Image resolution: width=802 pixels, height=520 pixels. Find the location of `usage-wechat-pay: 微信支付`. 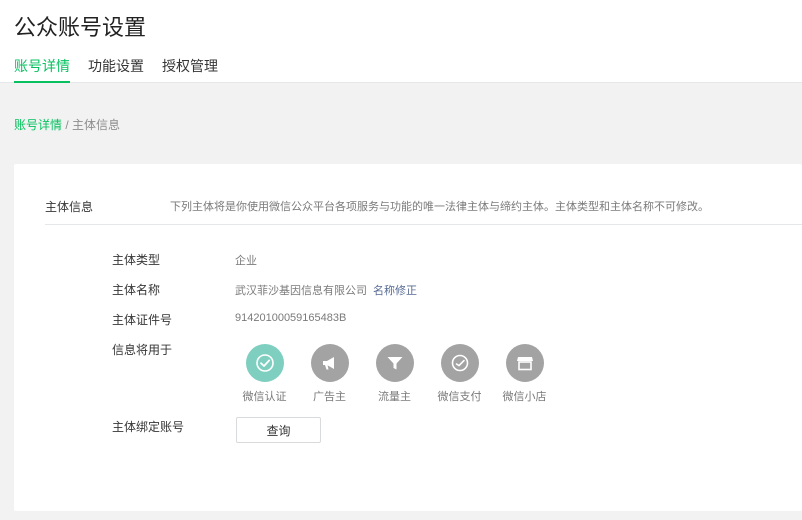

usage-wechat-pay: 微信支付 is located at coordinates (459, 374).